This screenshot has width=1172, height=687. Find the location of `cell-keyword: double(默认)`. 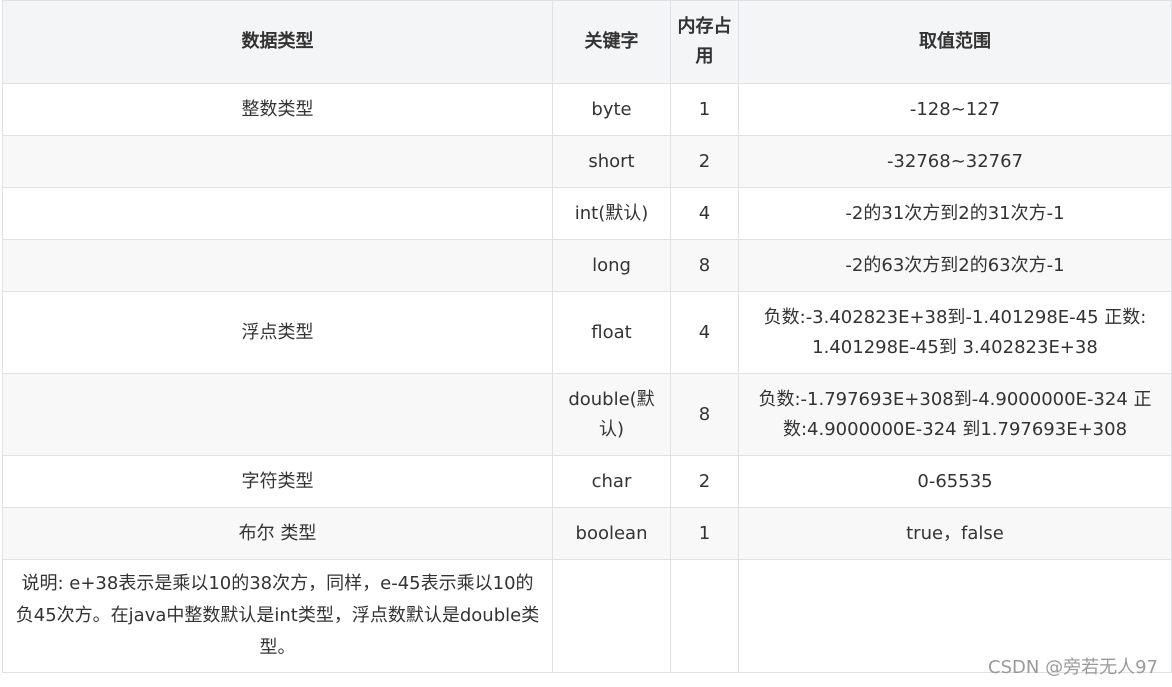

cell-keyword: double(默认) is located at coordinates (611, 414).